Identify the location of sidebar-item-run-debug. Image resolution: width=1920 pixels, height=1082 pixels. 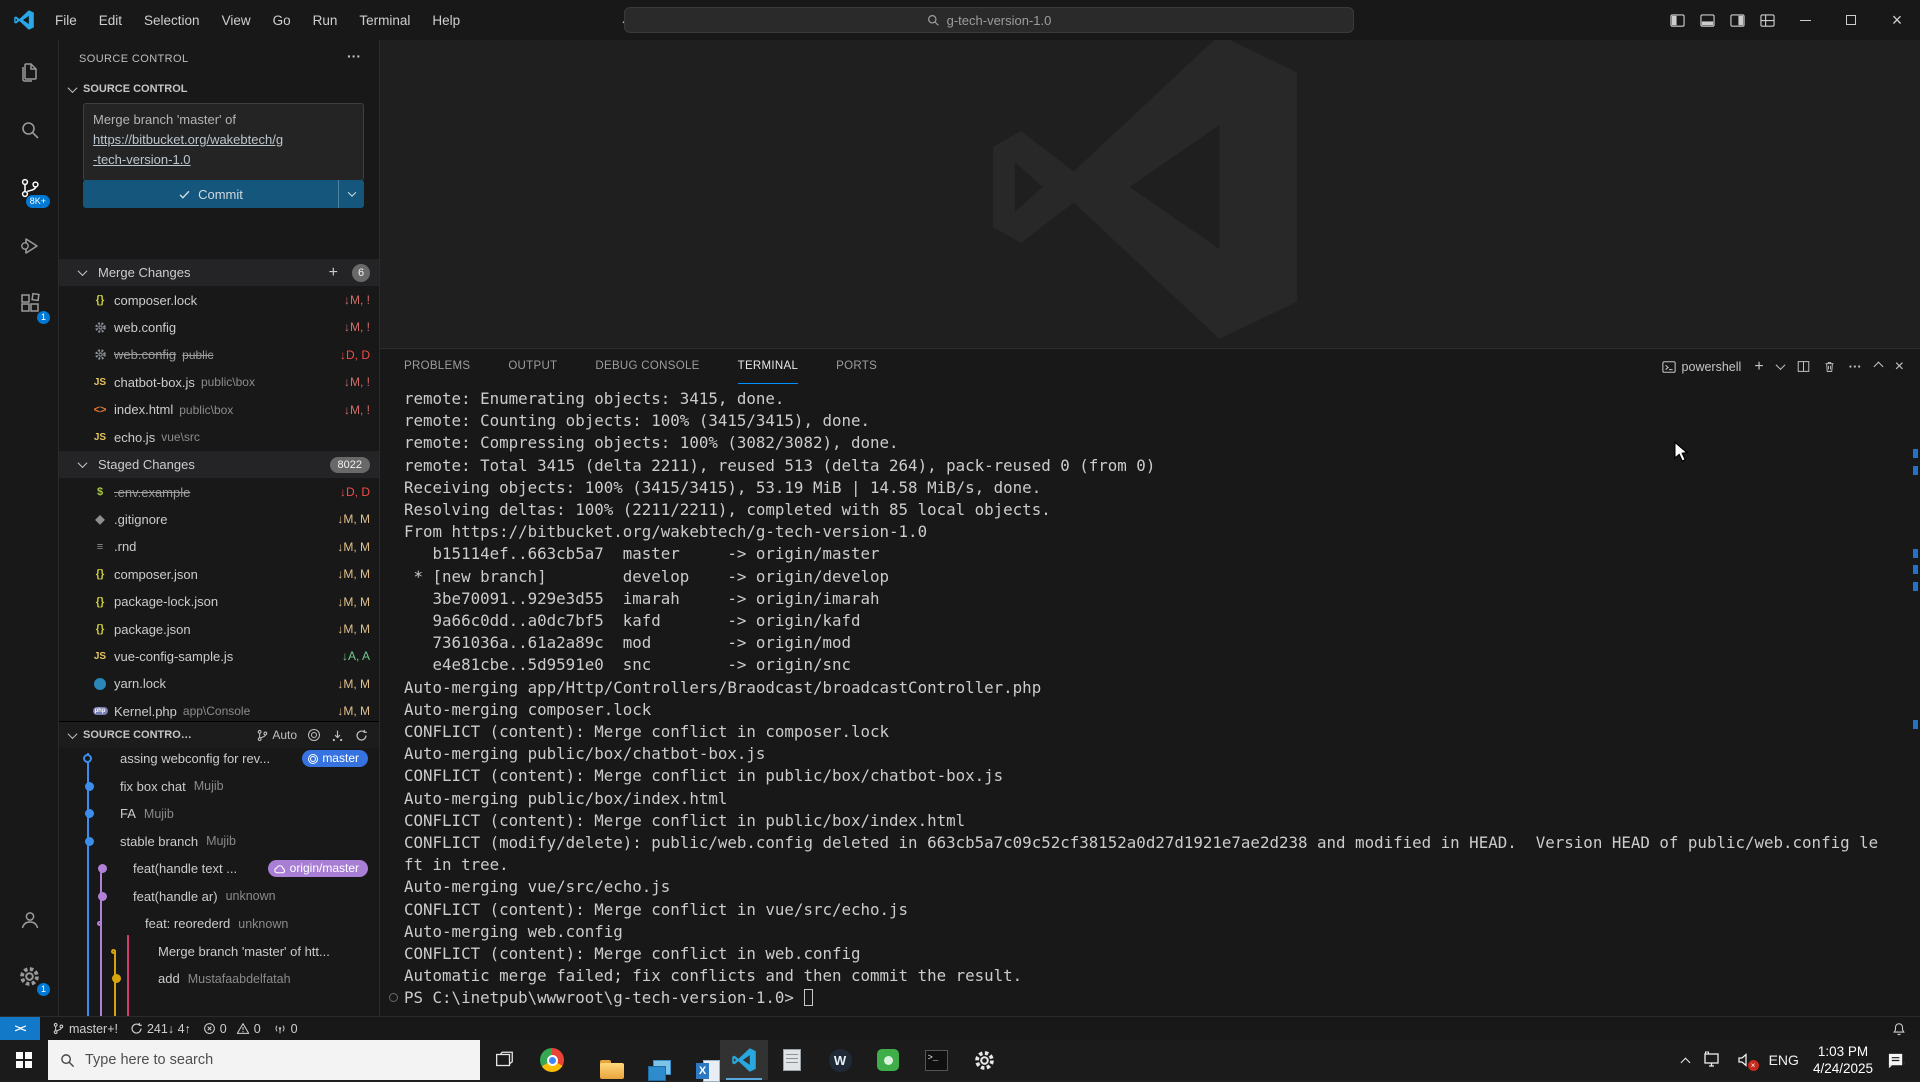
(29, 246).